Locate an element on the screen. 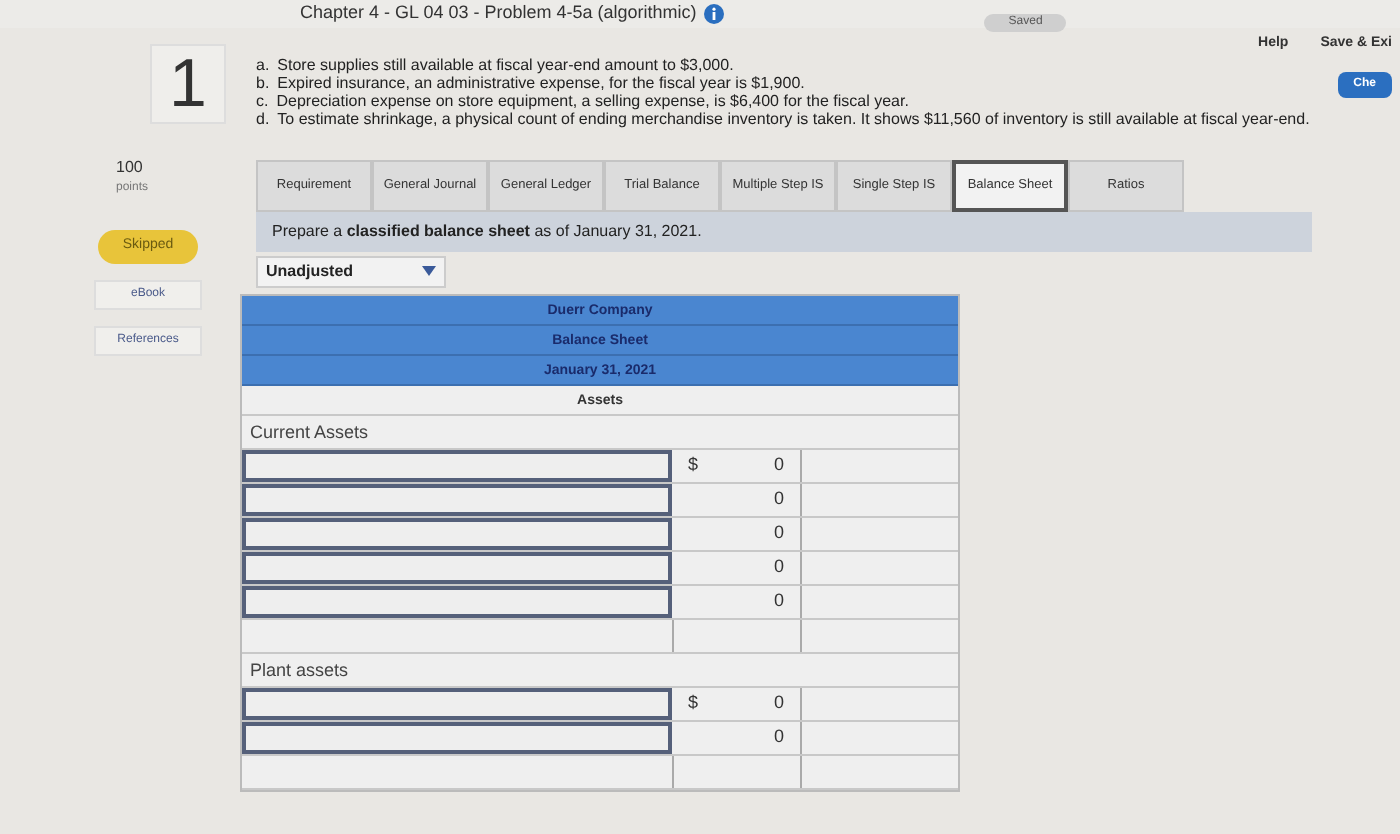 The image size is (1400, 834). instruction-text: Prepare a classified balance sheet as of January 31, 2021. is located at coordinates (487, 231).